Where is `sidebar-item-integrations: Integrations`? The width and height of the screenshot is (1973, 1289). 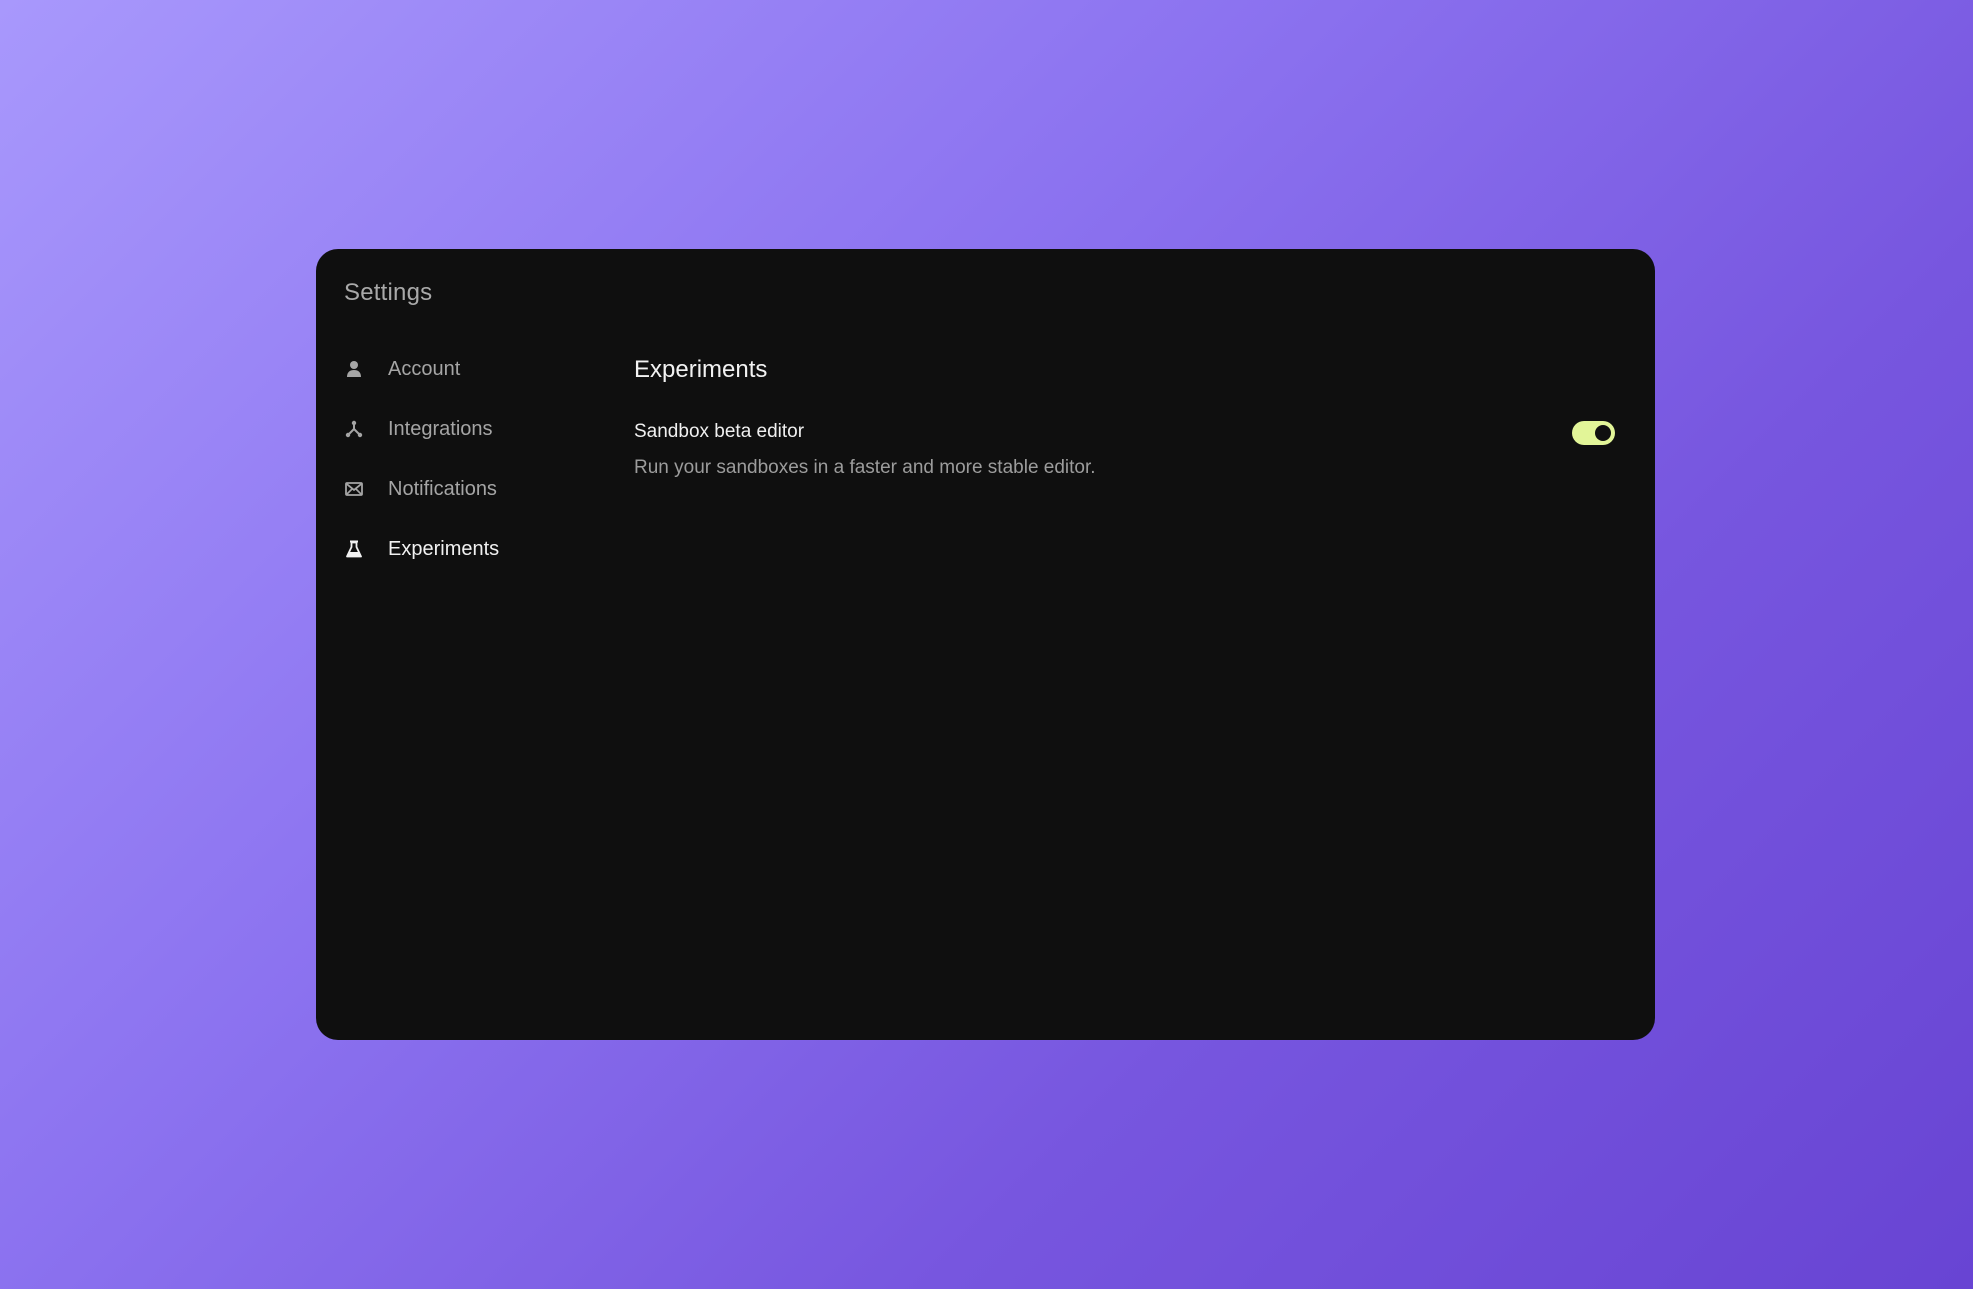
sidebar-item-integrations: Integrations is located at coordinates (474, 429).